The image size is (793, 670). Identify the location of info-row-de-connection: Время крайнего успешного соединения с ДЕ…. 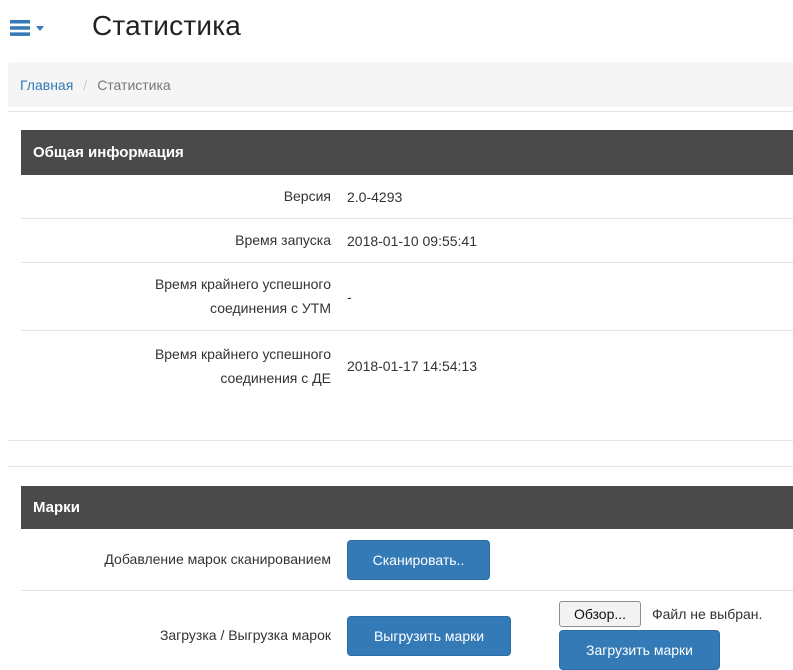
(407, 366).